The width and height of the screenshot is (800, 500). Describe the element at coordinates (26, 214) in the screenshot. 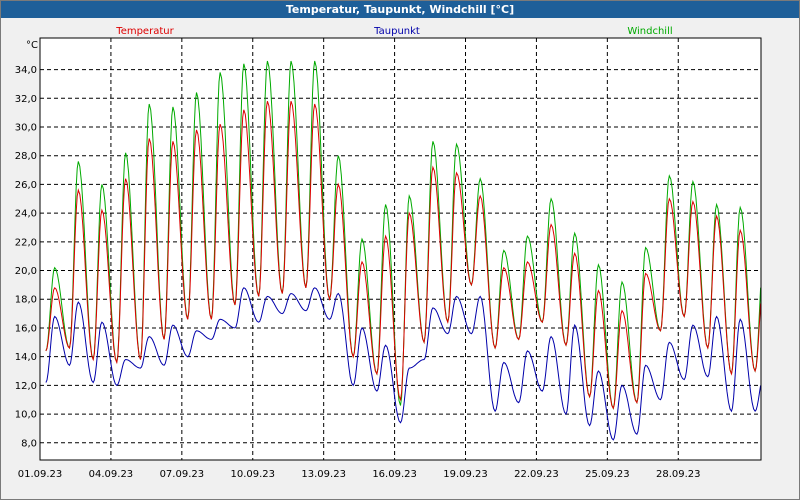

I see `y-tick-label: 24,0` at that location.